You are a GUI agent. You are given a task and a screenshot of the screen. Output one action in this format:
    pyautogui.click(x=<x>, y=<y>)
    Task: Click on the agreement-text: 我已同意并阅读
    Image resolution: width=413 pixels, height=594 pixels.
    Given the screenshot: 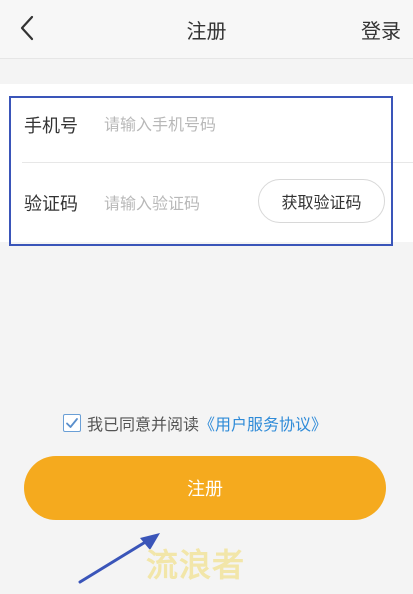 What is the action you would take?
    pyautogui.click(x=143, y=424)
    